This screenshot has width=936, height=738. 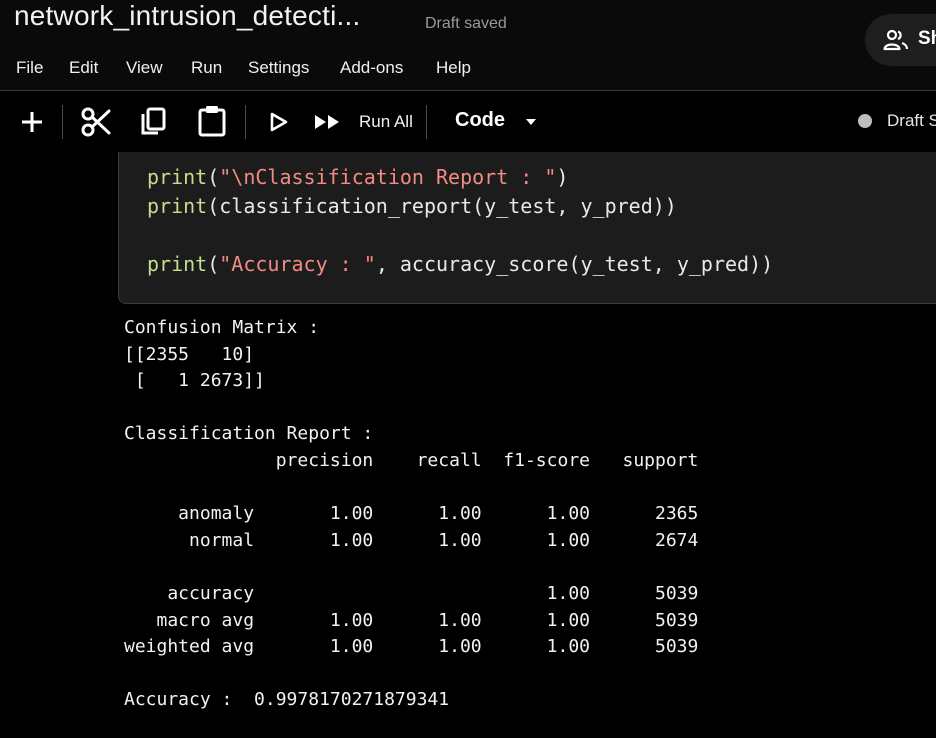 What do you see at coordinates (83, 68) in the screenshot?
I see `menu-edit: Edit` at bounding box center [83, 68].